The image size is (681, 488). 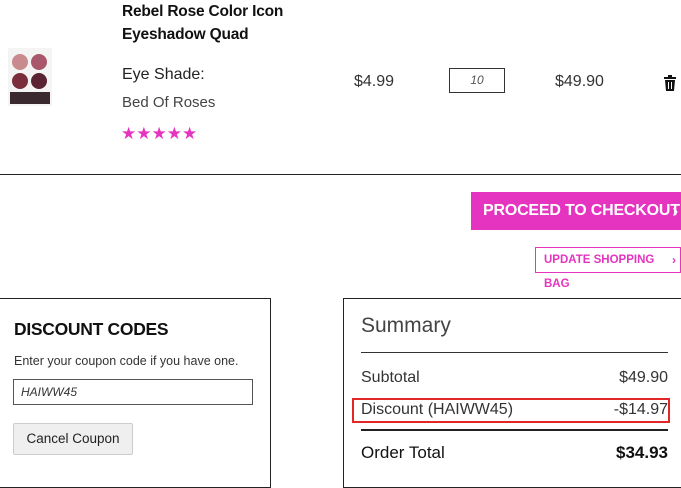 I want to click on product-thumbnail, so click(x=30, y=77).